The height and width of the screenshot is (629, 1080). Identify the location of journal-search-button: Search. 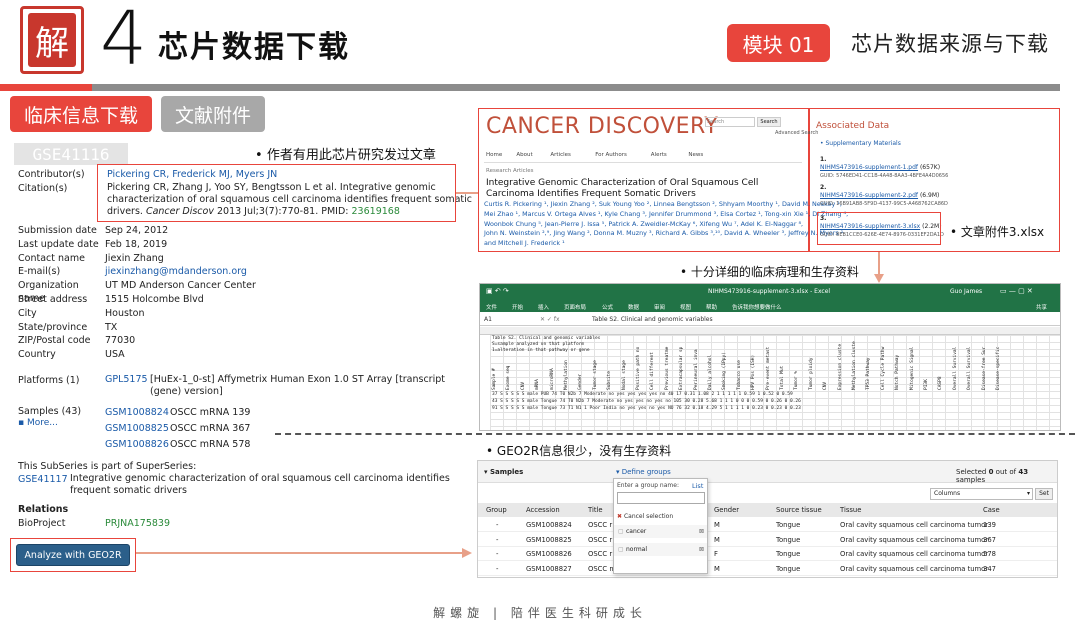
(769, 122).